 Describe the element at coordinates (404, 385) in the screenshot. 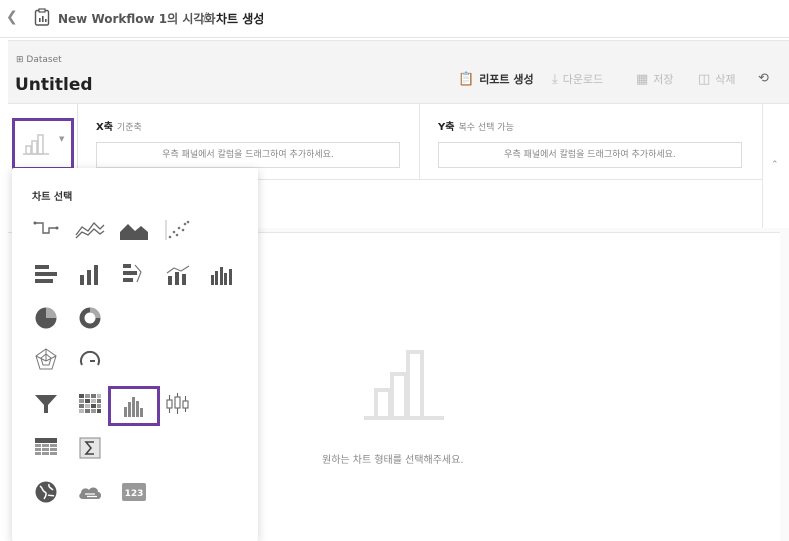

I see `empty-chart-icon` at that location.